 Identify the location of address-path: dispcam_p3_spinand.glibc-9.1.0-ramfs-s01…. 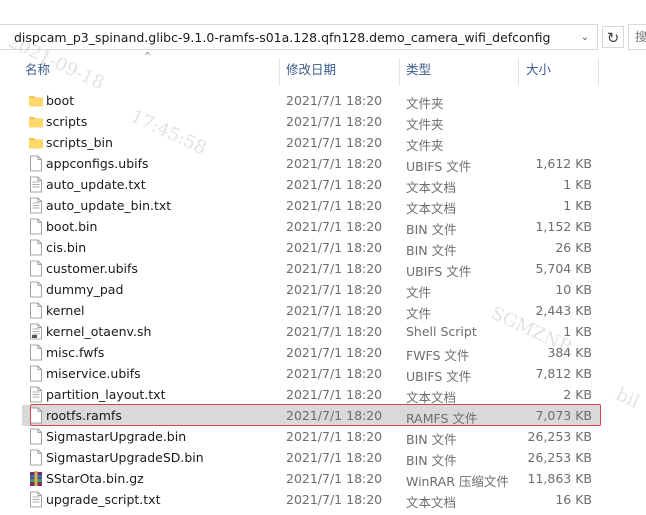
(282, 37).